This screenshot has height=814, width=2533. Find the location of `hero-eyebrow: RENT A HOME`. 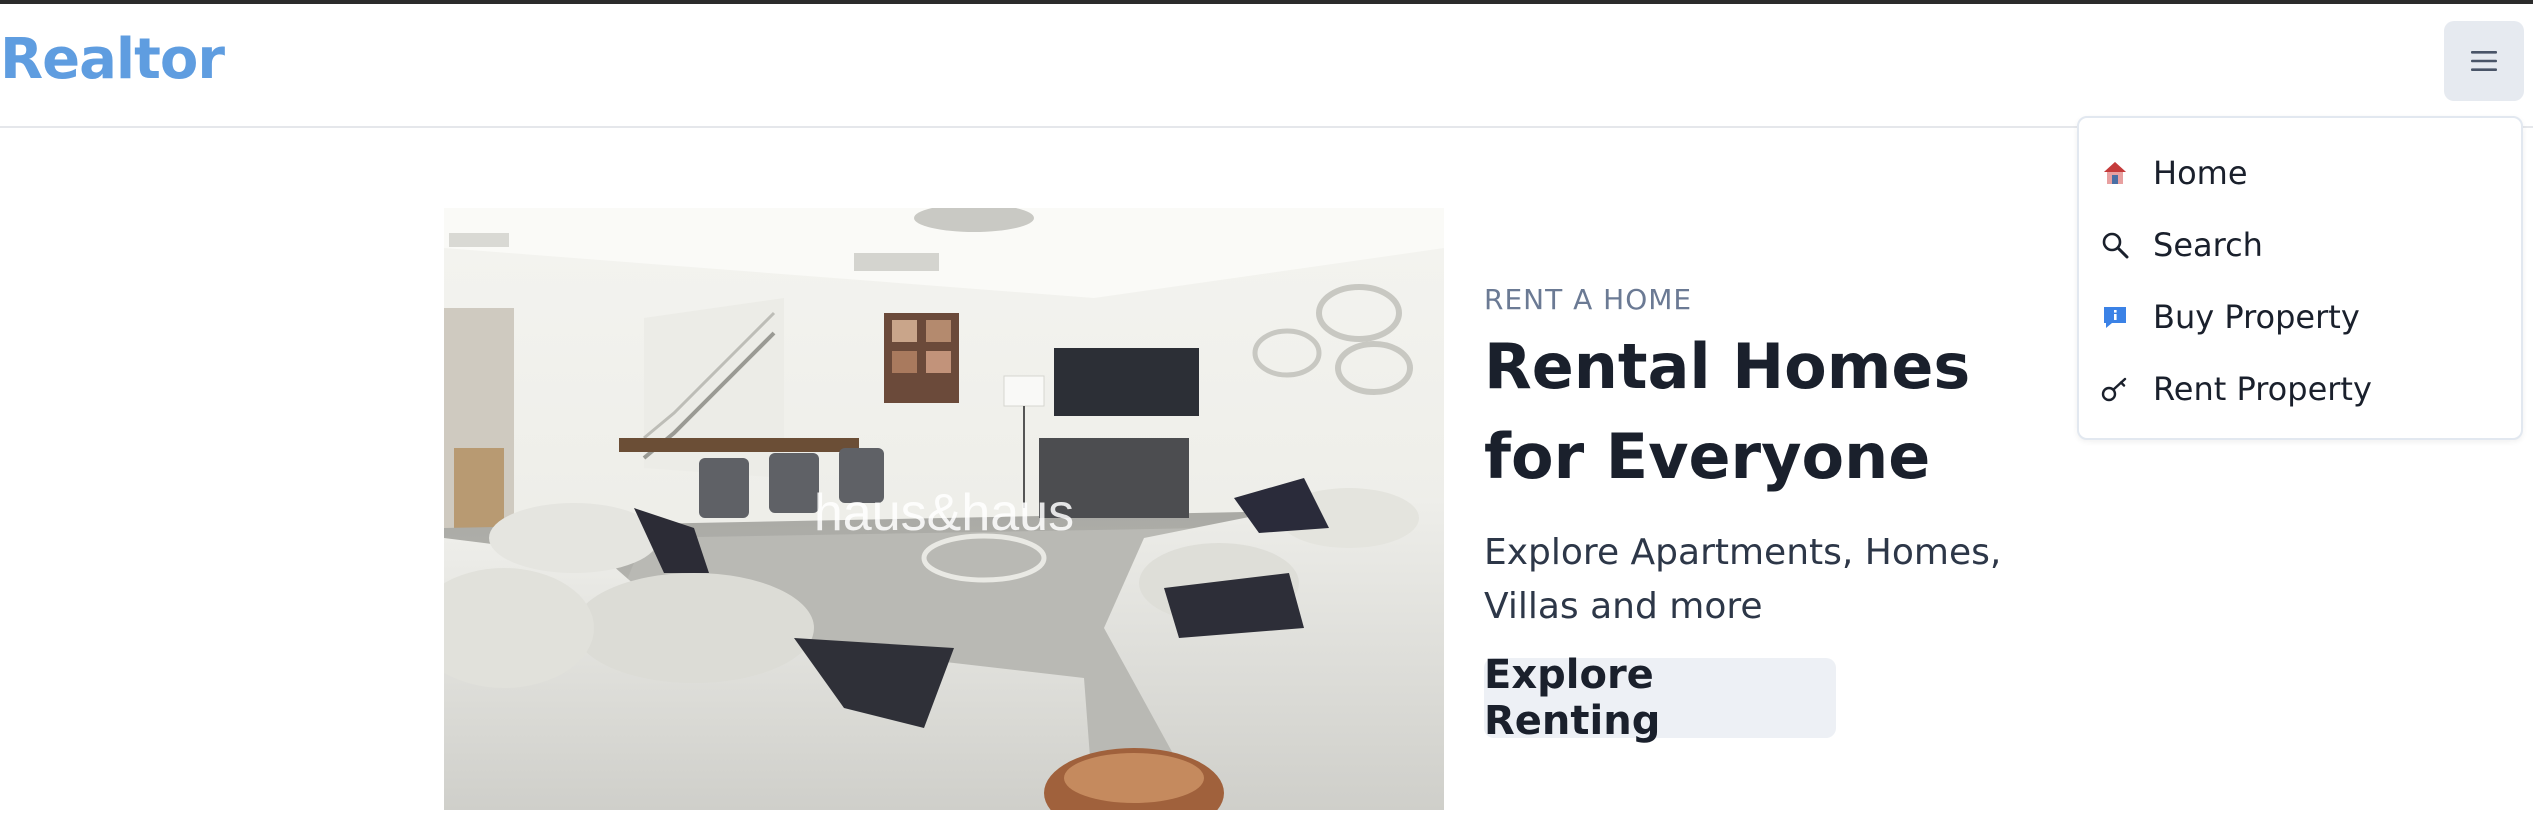

hero-eyebrow: RENT A HOME is located at coordinates (1588, 299).